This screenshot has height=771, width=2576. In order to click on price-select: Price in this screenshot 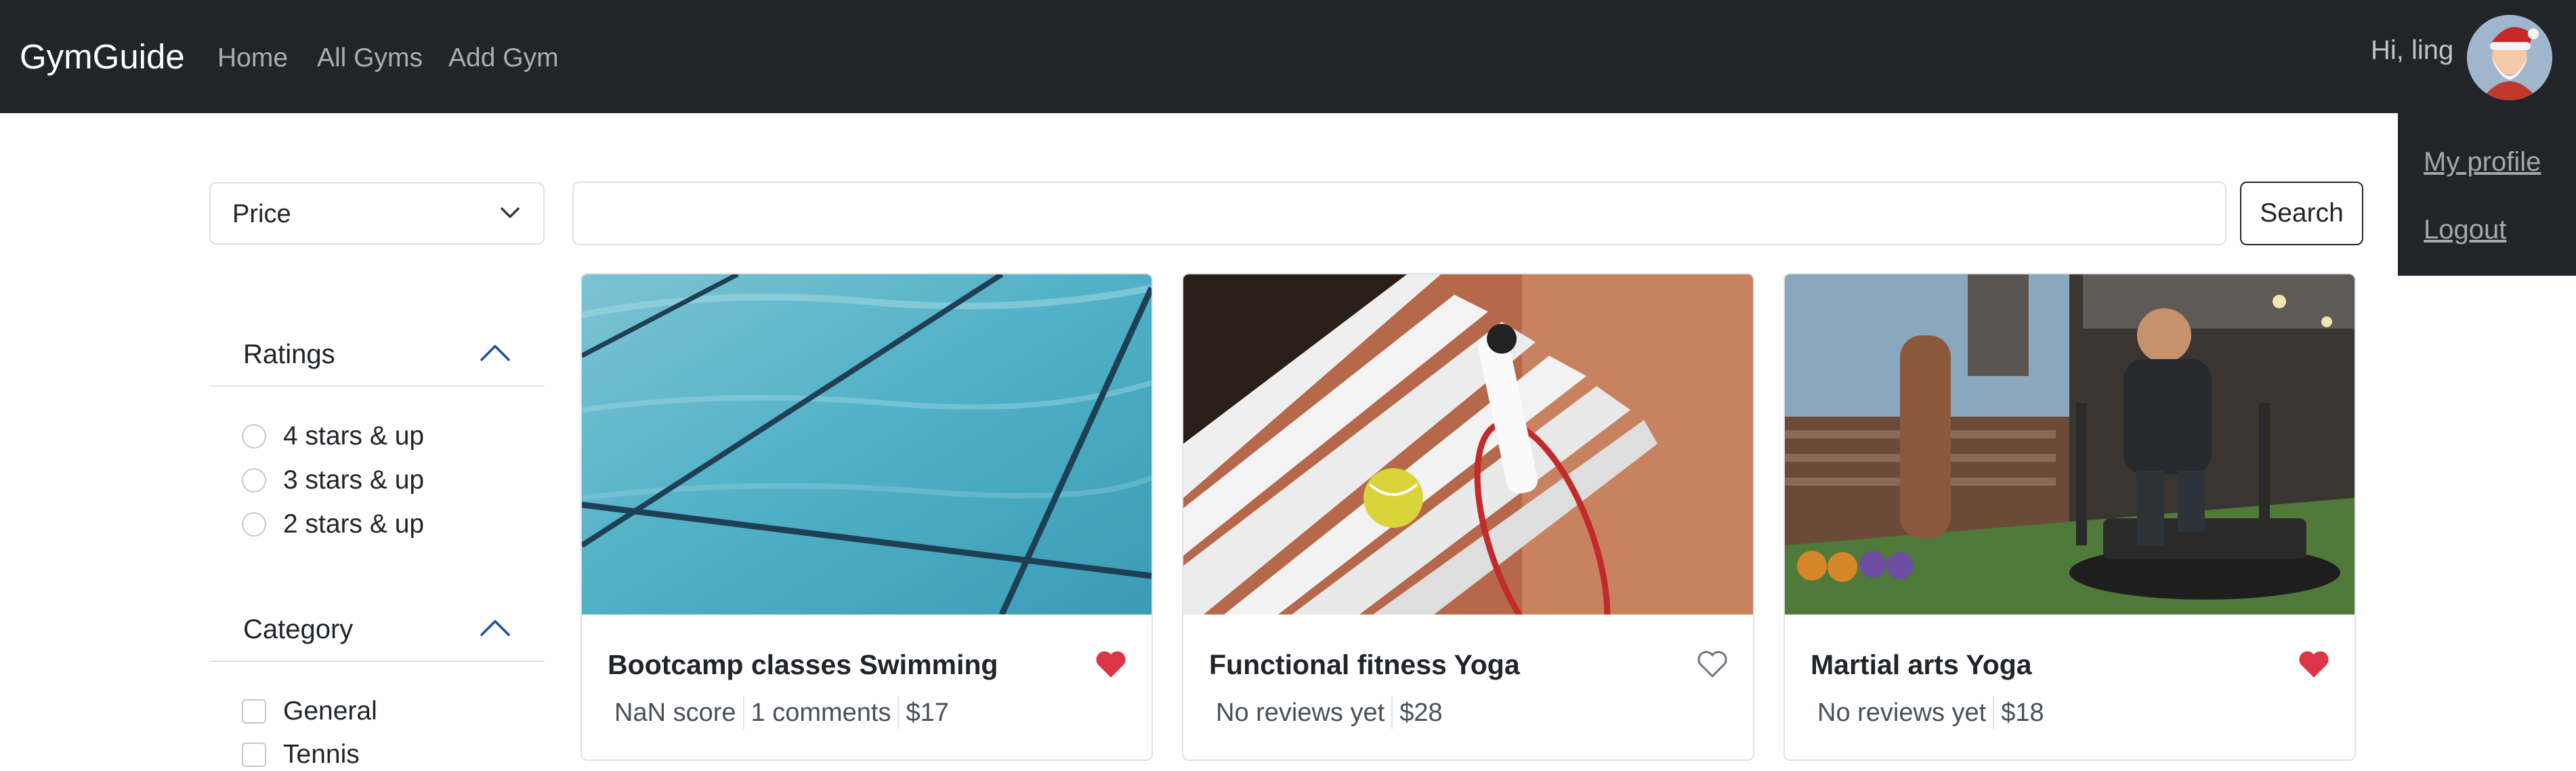, I will do `click(377, 214)`.